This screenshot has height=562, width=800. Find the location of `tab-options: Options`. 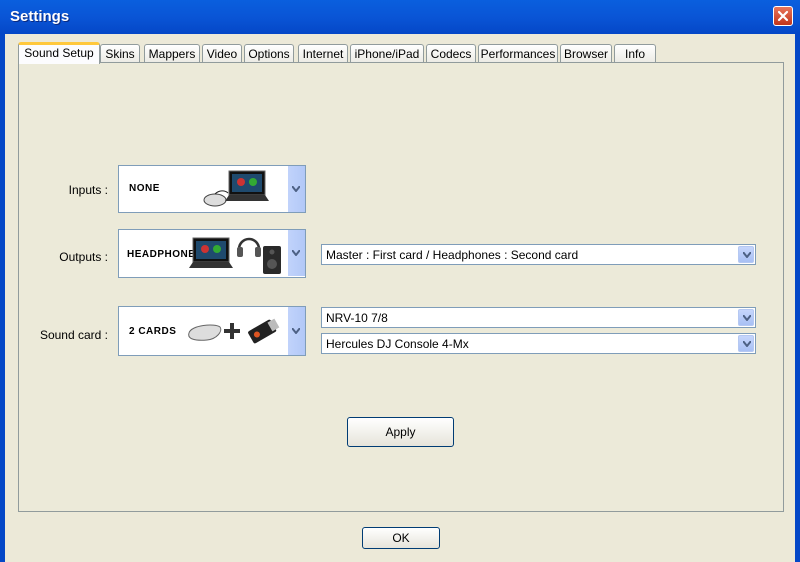

tab-options: Options is located at coordinates (269, 53).